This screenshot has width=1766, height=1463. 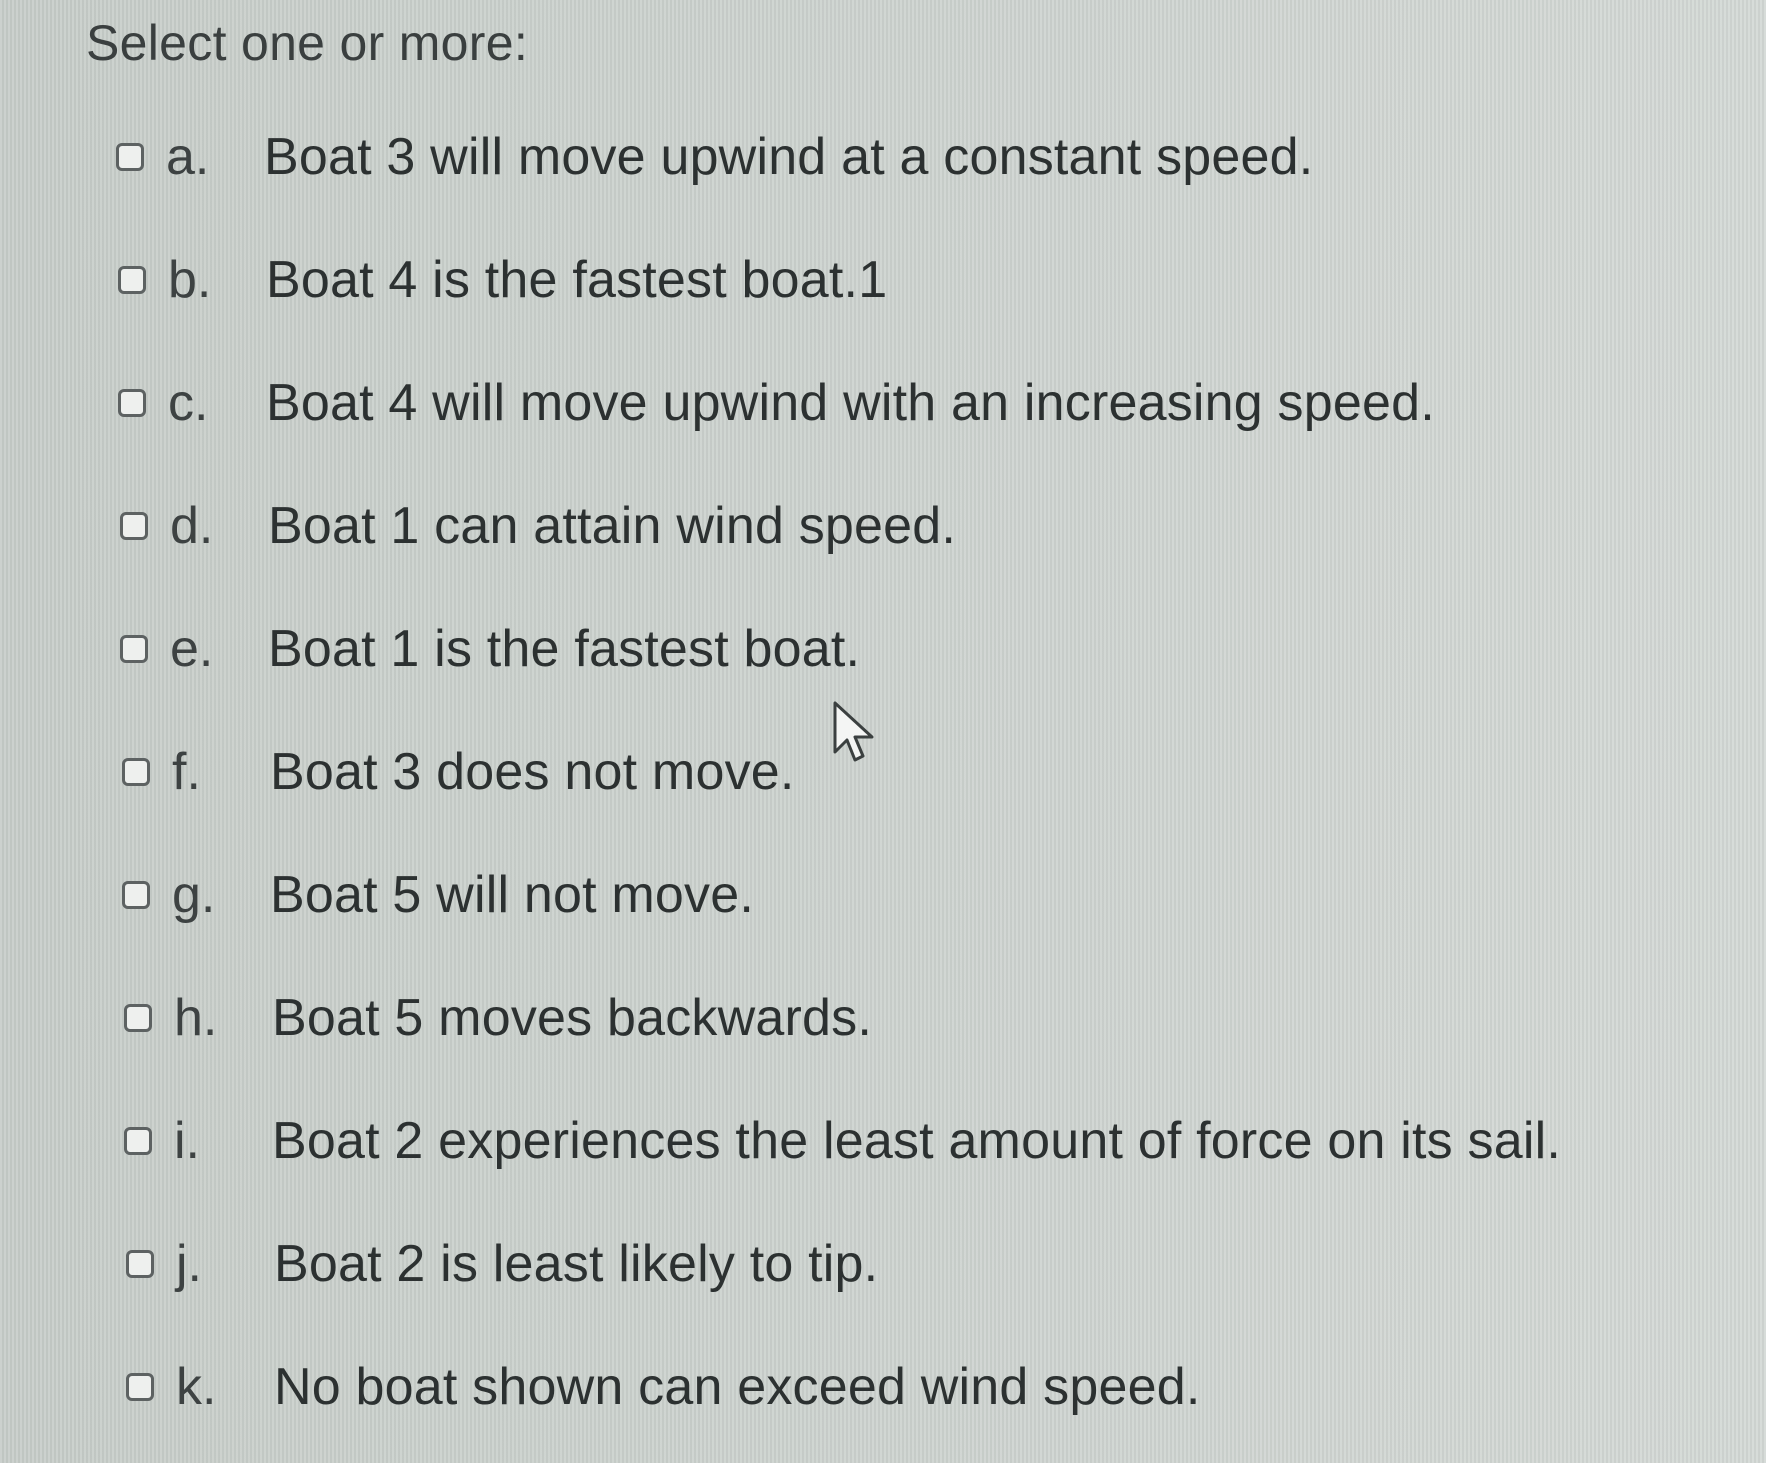 What do you see at coordinates (853, 731) in the screenshot?
I see `mouse-pointer-icon` at bounding box center [853, 731].